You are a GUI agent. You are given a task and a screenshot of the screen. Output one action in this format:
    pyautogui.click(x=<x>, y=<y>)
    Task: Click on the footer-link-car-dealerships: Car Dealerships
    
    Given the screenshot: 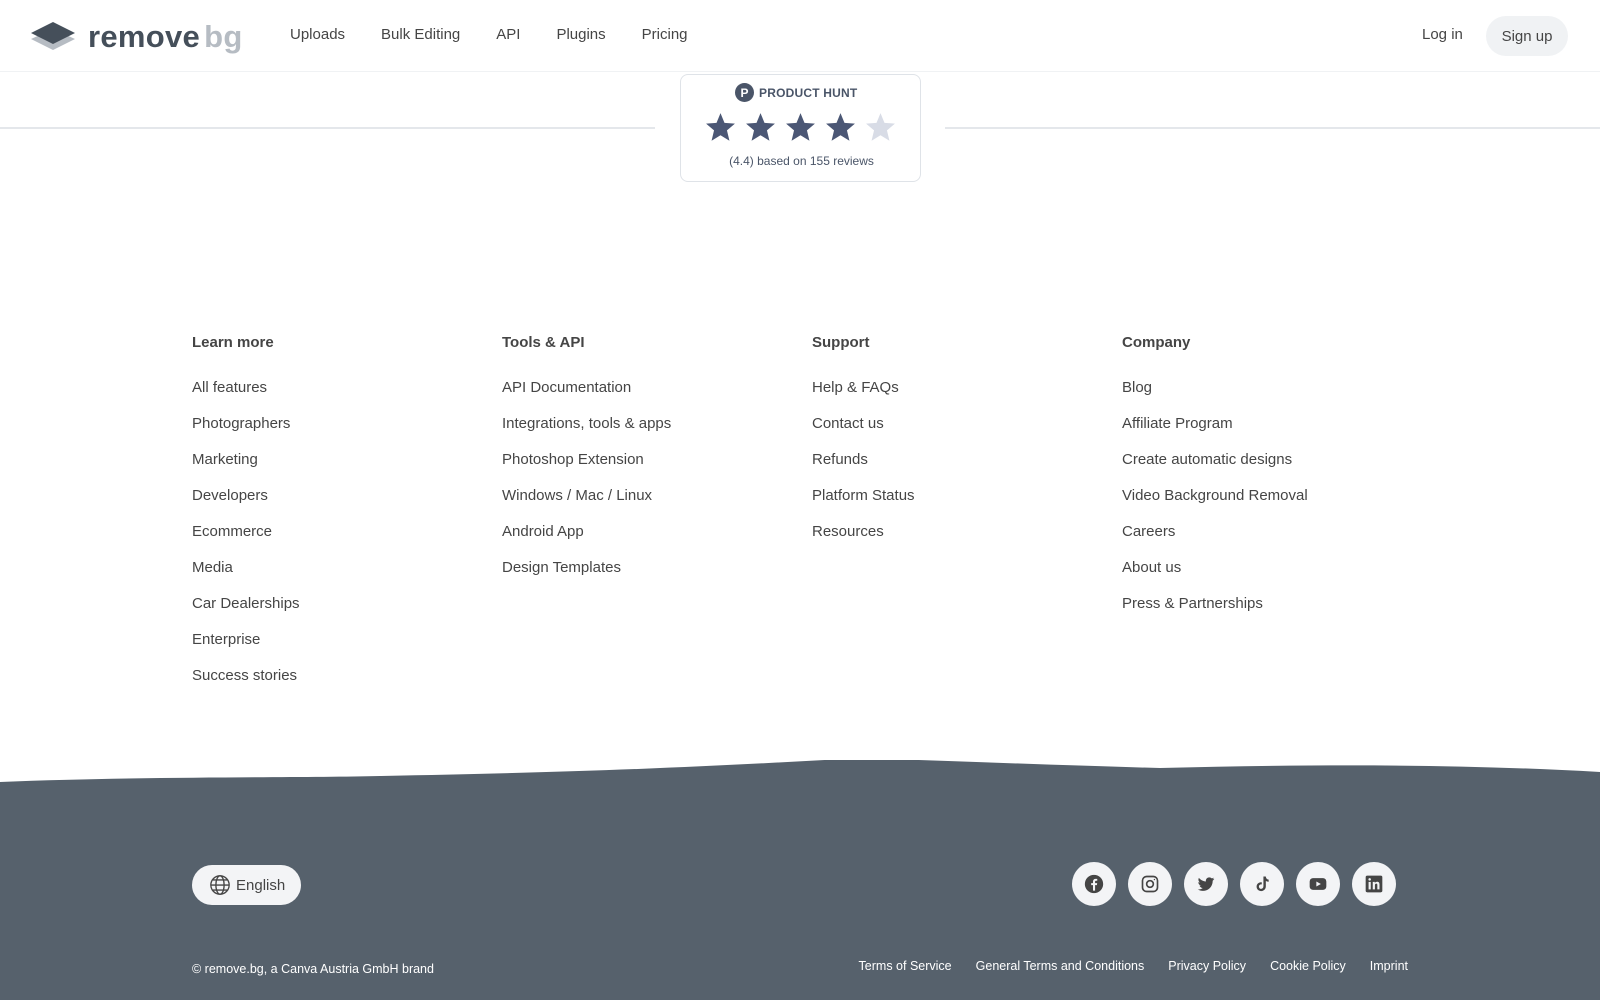 What is the action you would take?
    pyautogui.click(x=246, y=612)
    